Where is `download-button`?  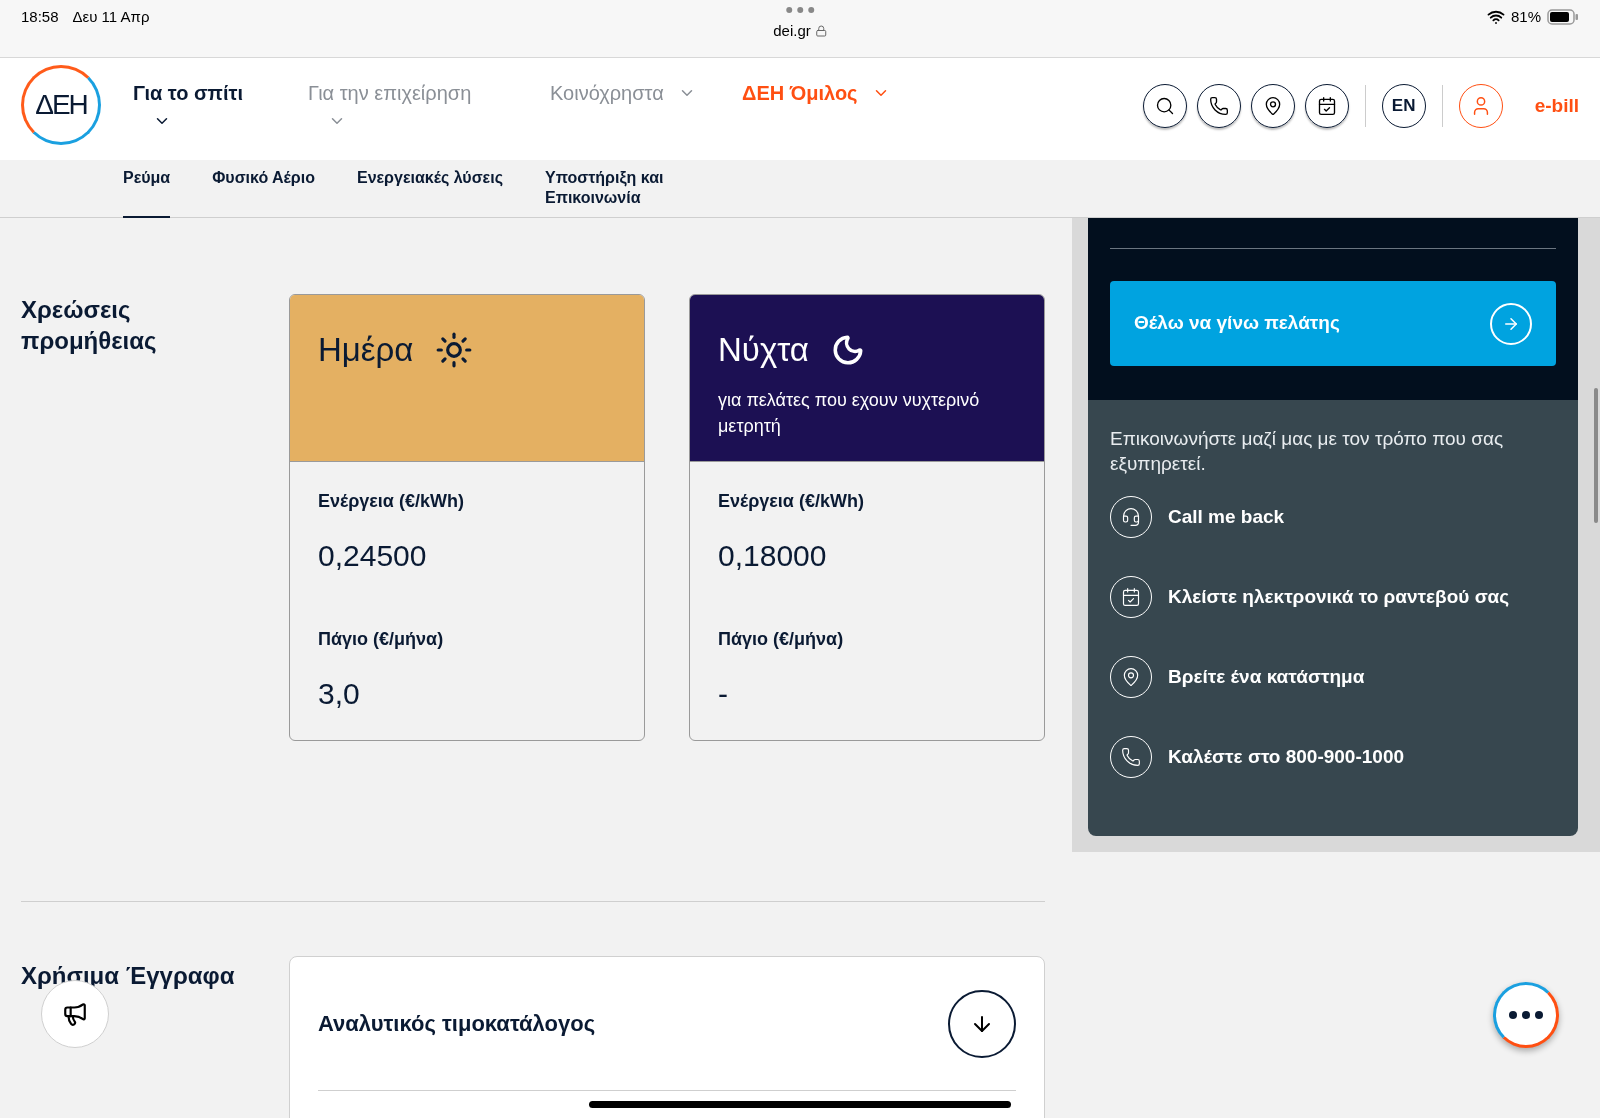
download-button is located at coordinates (982, 1023).